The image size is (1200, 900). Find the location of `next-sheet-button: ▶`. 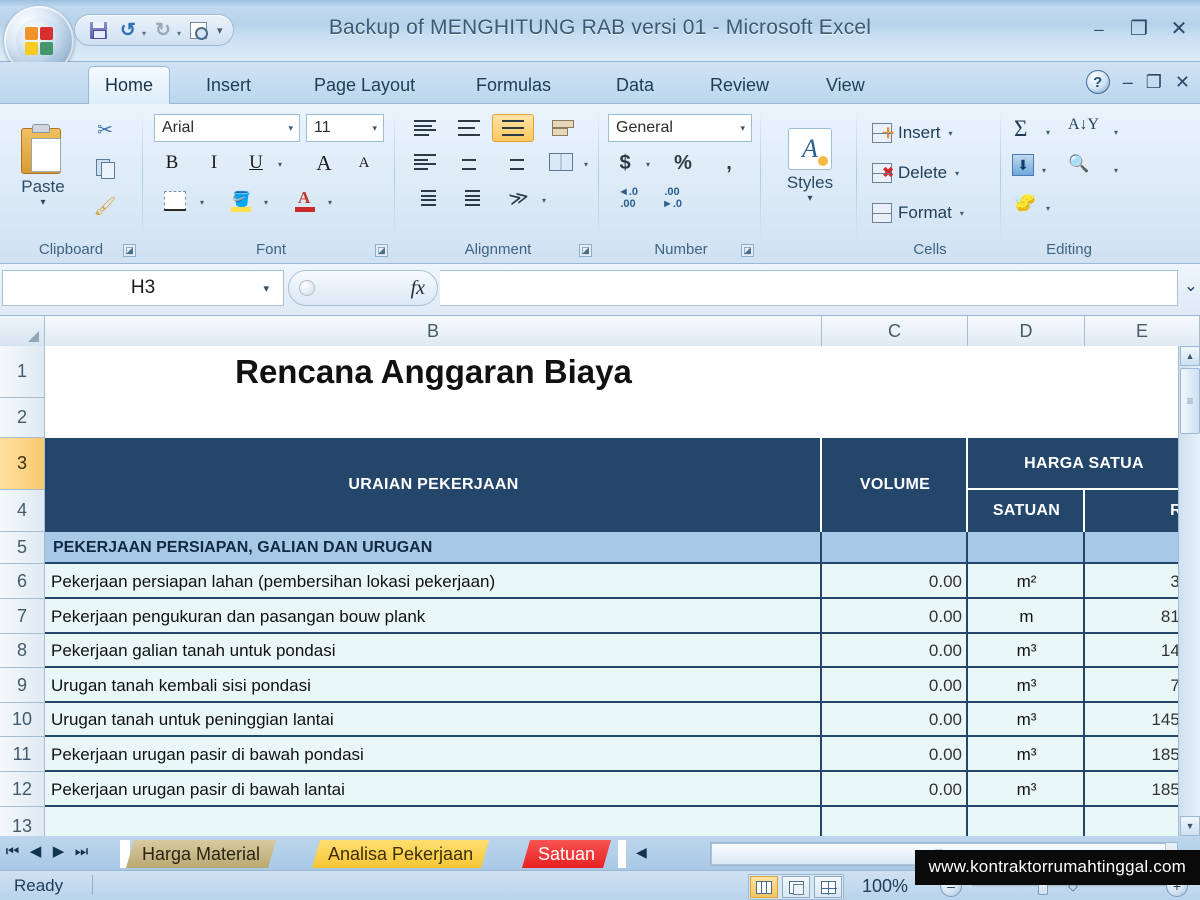

next-sheet-button: ▶ is located at coordinates (58, 851).